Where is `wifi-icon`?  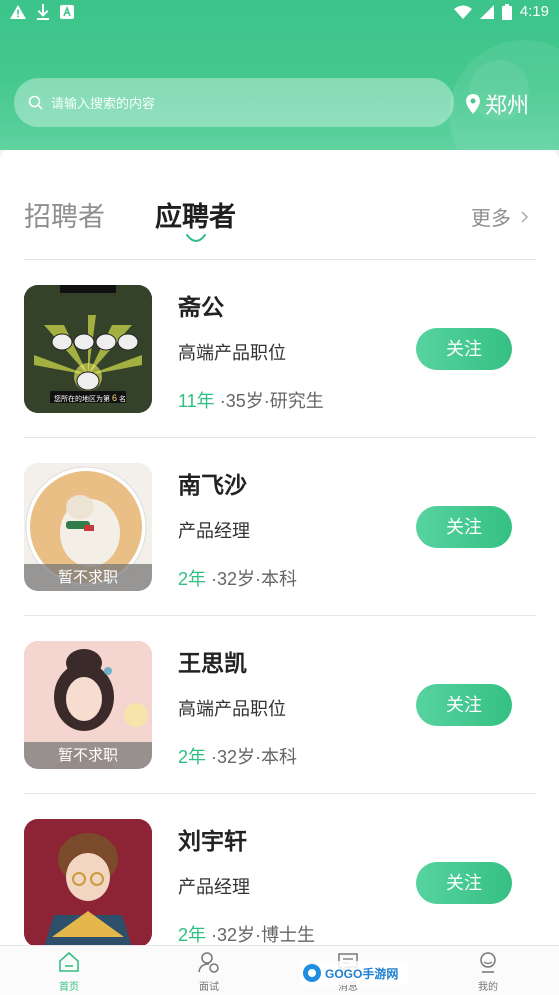 wifi-icon is located at coordinates (462, 12).